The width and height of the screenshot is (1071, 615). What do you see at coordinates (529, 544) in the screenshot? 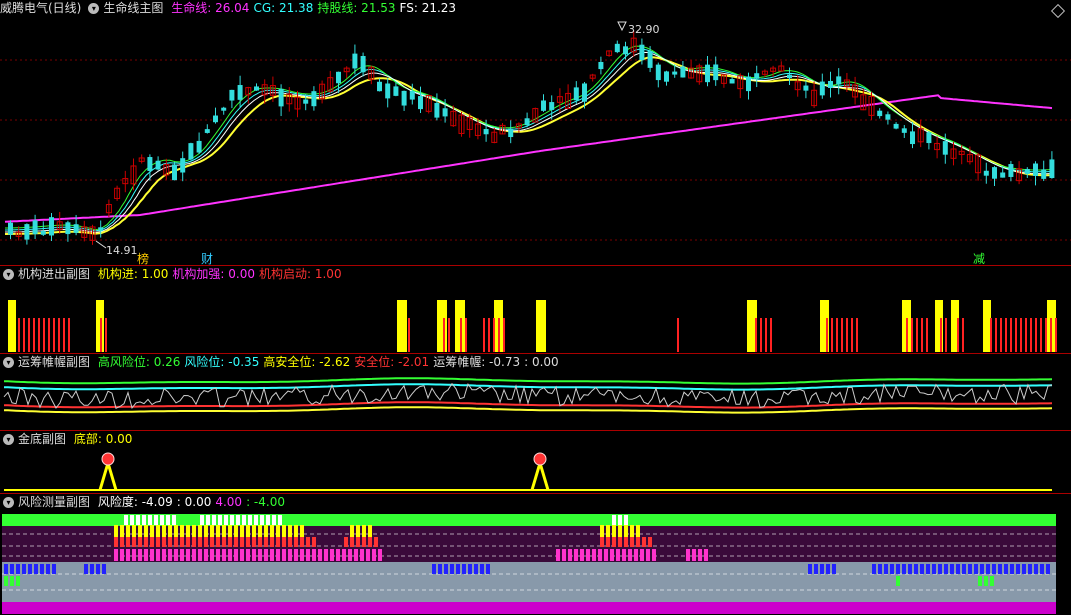
I see `risk-mid-band` at bounding box center [529, 544].